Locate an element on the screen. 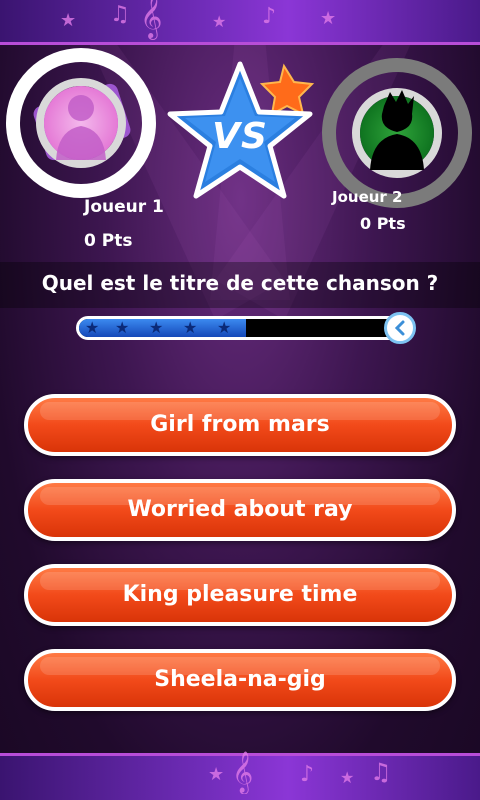 The image size is (480, 800). timer-progress-fill: ★ ★ ★ ★ ★ is located at coordinates (163, 327).